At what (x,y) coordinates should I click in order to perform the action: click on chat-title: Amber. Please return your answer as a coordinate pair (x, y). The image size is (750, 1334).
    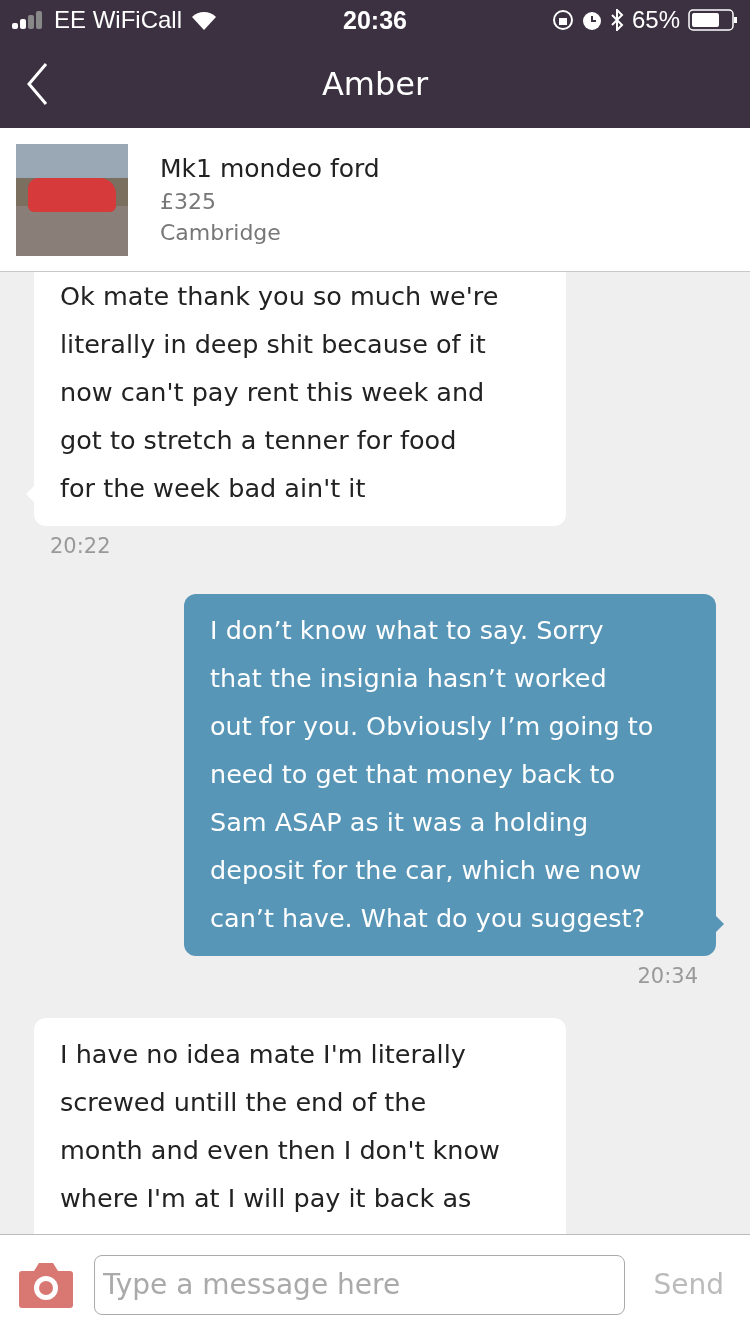
    Looking at the image, I should click on (375, 84).